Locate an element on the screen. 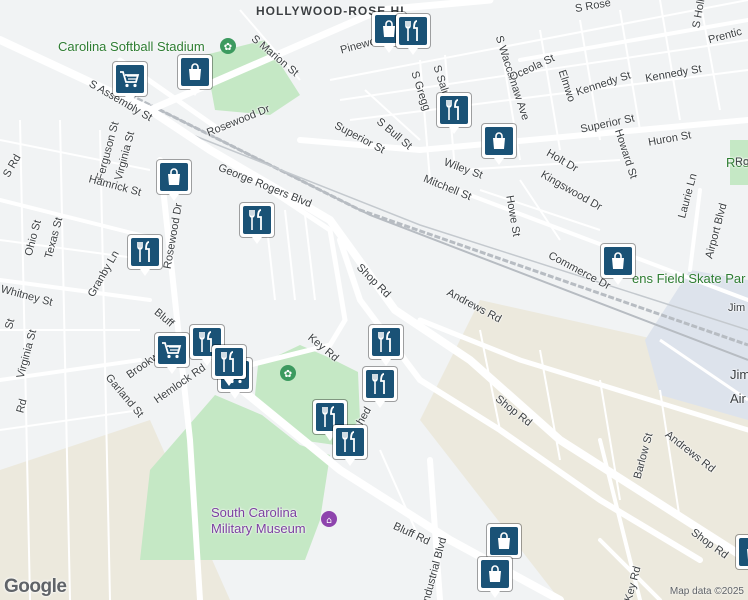 The image size is (748, 600). map-copyright: Map data ©2025 is located at coordinates (707, 591).